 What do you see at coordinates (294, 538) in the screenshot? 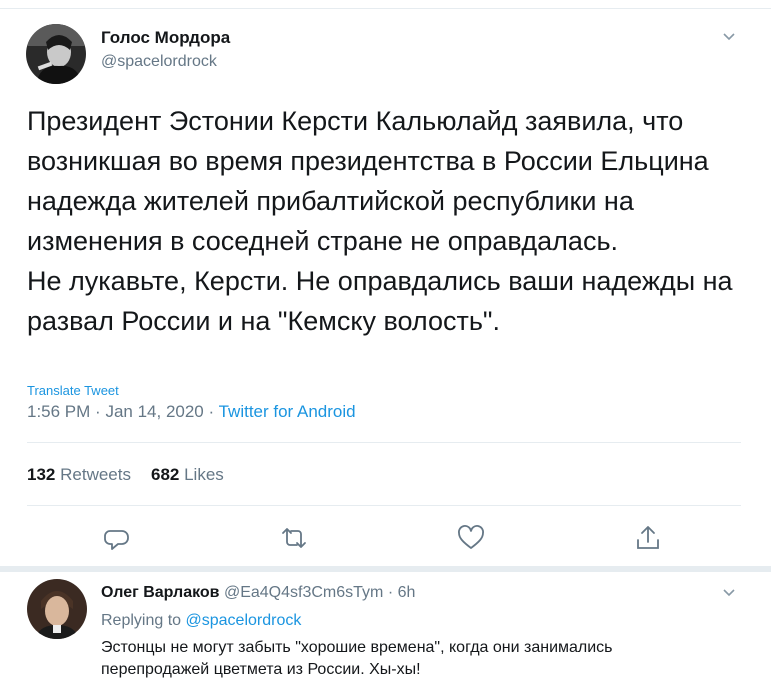
I see `retweet-icon` at bounding box center [294, 538].